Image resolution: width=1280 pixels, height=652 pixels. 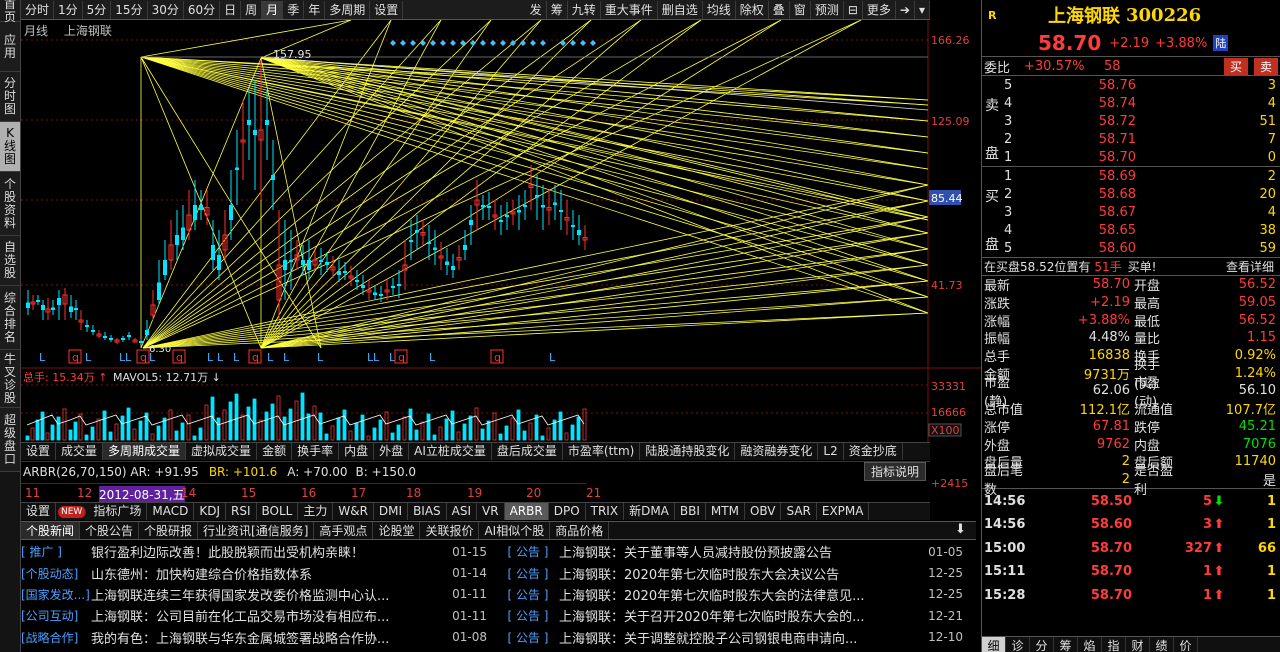 I want to click on quote-tab-1: 诊, so click(x=1018, y=644).